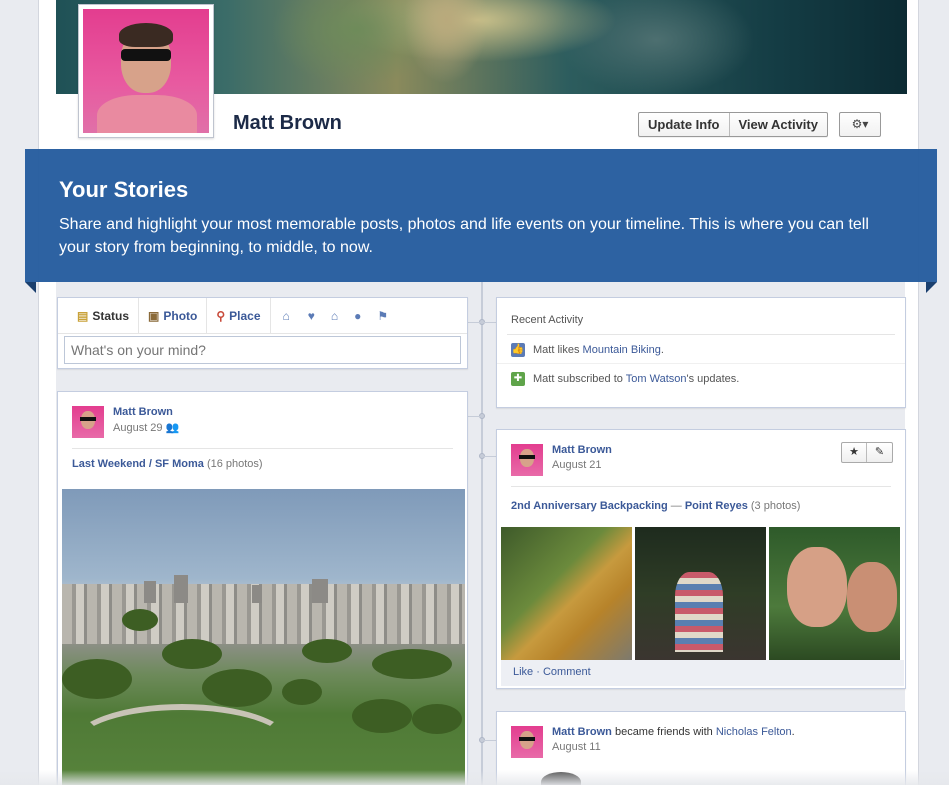 This screenshot has height=785, width=949. I want to click on album-line: Last Weekend / SF Moma (16 photos), so click(262, 463).